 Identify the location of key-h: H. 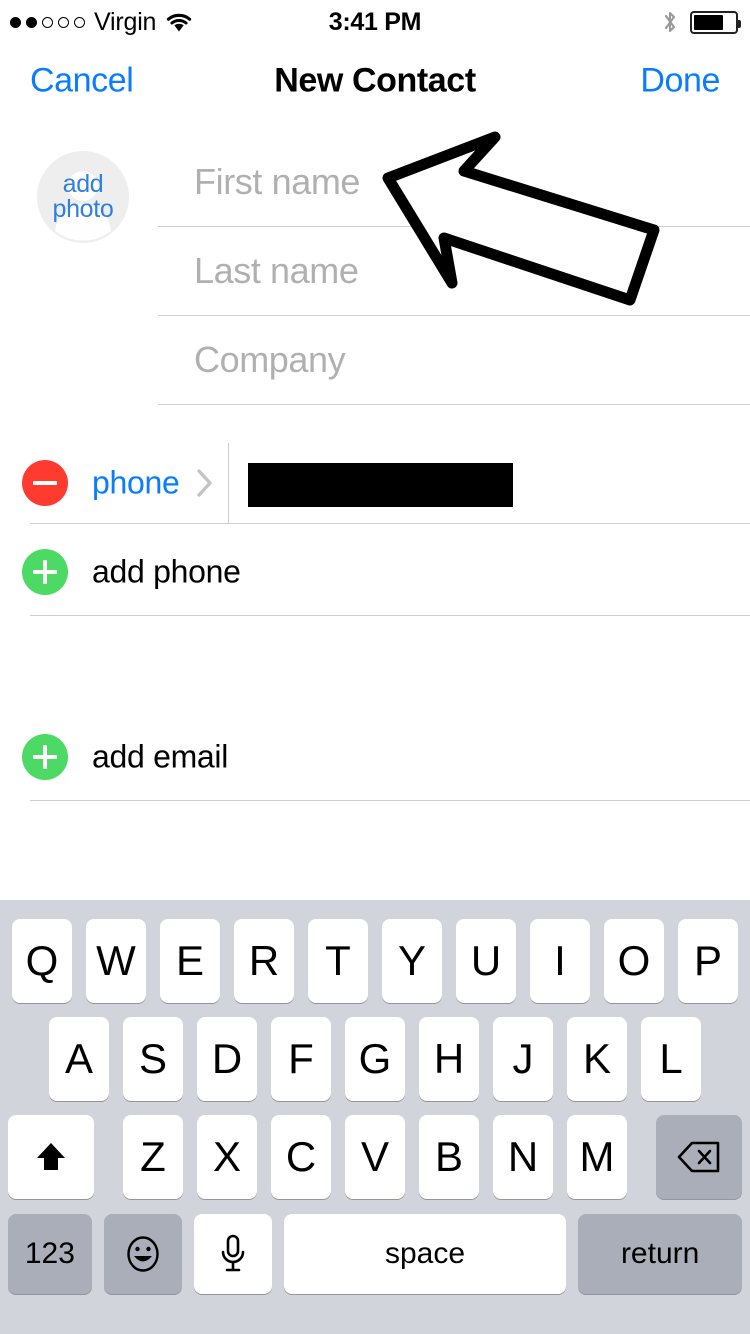
(449, 1059).